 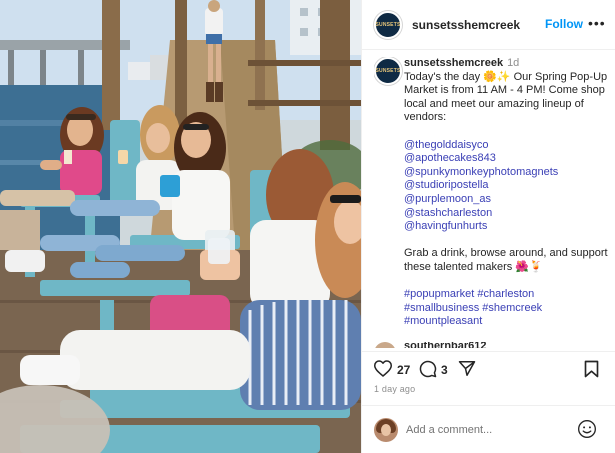 I want to click on caption-age: 1d, so click(x=513, y=63).